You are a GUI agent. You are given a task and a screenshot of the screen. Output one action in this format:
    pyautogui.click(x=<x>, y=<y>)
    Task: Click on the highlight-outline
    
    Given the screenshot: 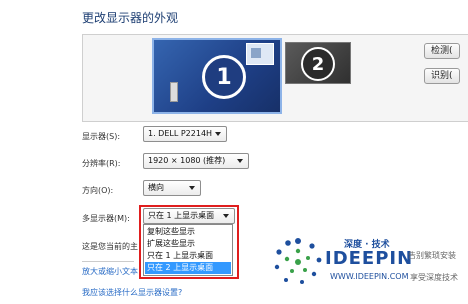 What is the action you would take?
    pyautogui.click(x=189, y=242)
    